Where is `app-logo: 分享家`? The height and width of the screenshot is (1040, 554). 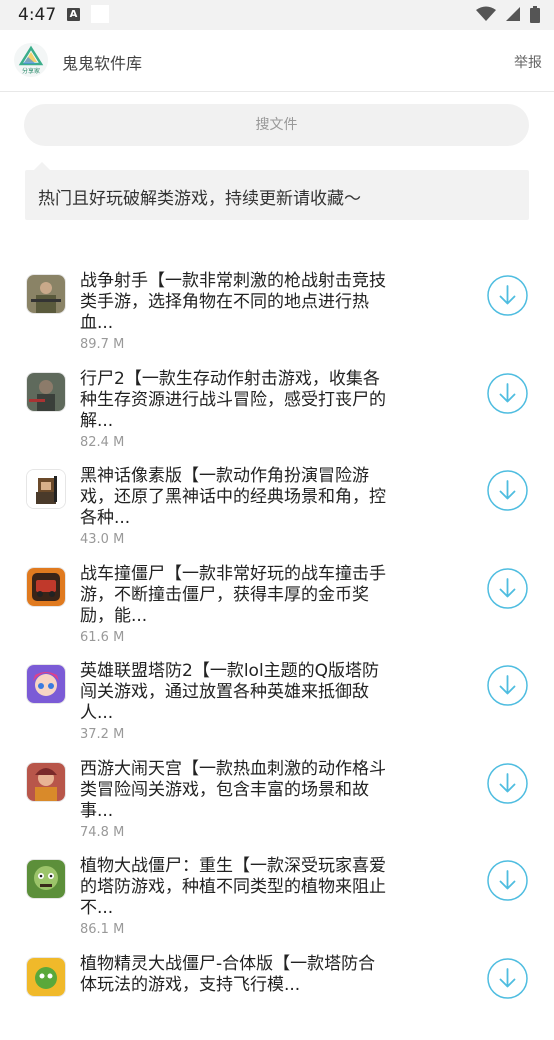 app-logo: 分享家 is located at coordinates (31, 60).